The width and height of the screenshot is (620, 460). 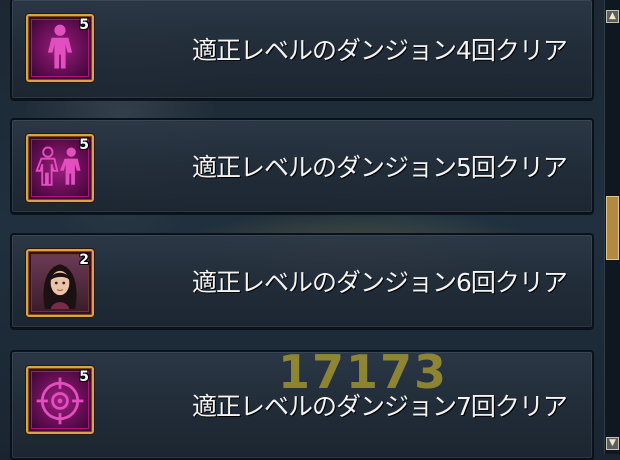 I want to click on scroll-up-icon: ▲, so click(x=612, y=16).